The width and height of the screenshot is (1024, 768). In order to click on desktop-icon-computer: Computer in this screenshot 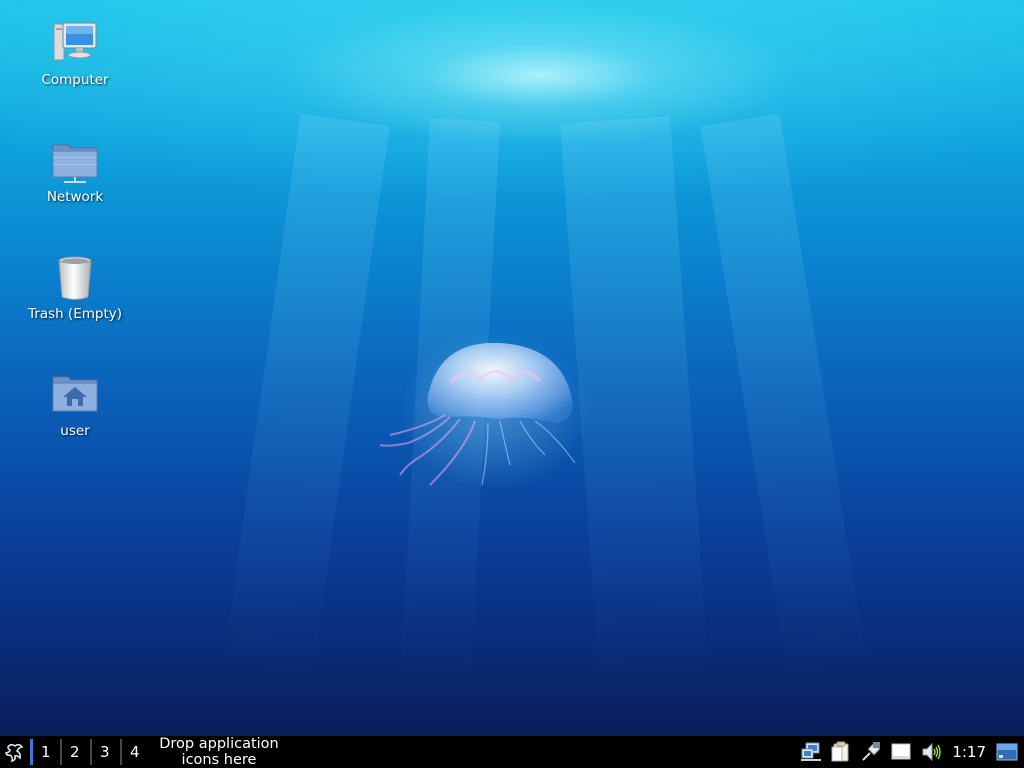, I will do `click(75, 54)`.